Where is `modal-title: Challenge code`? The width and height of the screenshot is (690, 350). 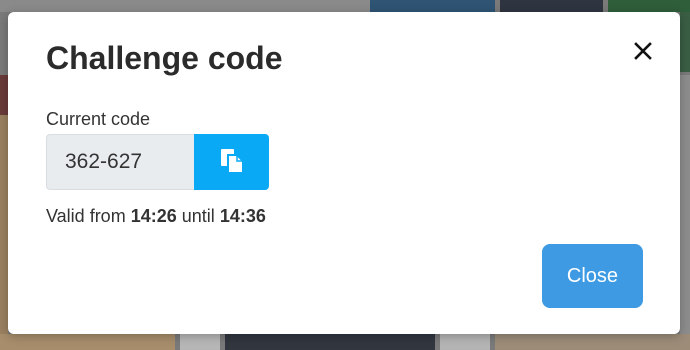
modal-title: Challenge code is located at coordinates (164, 58).